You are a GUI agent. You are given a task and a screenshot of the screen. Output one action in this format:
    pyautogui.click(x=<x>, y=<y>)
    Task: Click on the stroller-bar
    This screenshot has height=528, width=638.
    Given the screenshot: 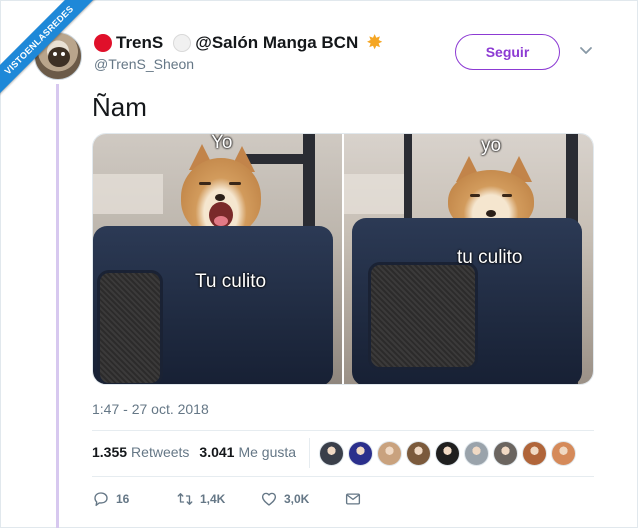 What is the action you would take?
    pyautogui.click(x=408, y=179)
    